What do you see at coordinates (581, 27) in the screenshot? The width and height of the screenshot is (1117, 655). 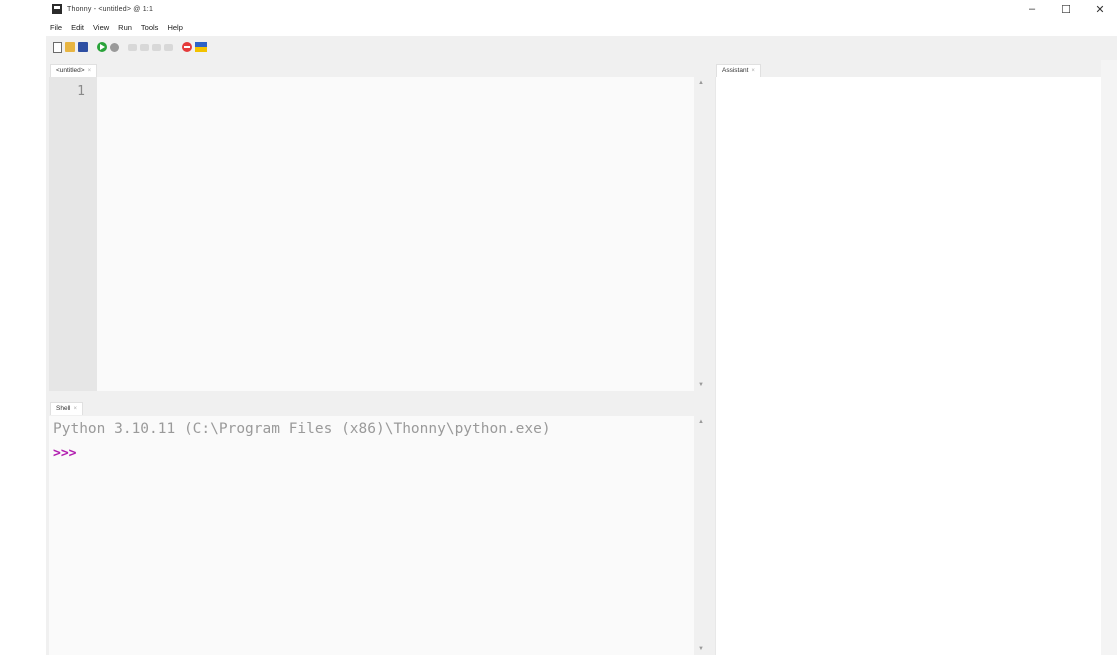 I see `menu-bar: File Edit View Run Tools Help` at bounding box center [581, 27].